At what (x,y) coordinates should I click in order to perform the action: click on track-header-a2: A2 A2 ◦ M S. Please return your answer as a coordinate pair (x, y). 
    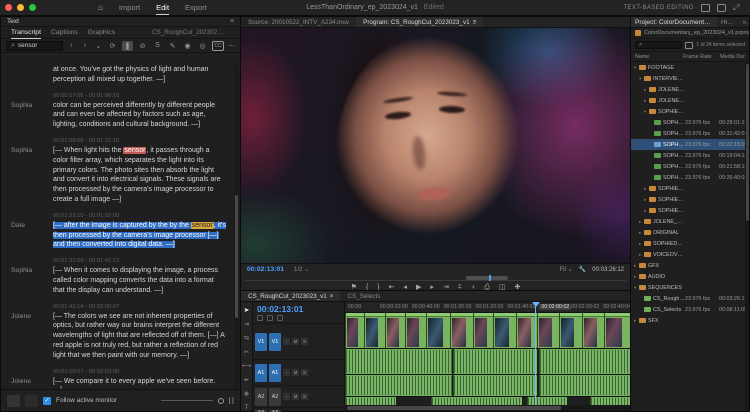
    Looking at the image, I should click on (298, 396).